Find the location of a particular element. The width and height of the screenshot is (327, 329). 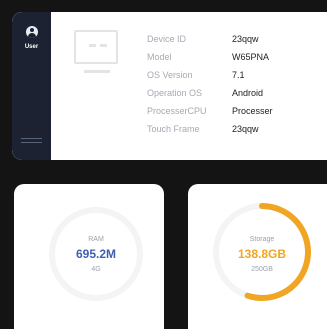

info-row-touch-frame: Touch Frame 23qqw is located at coordinates (210, 129).